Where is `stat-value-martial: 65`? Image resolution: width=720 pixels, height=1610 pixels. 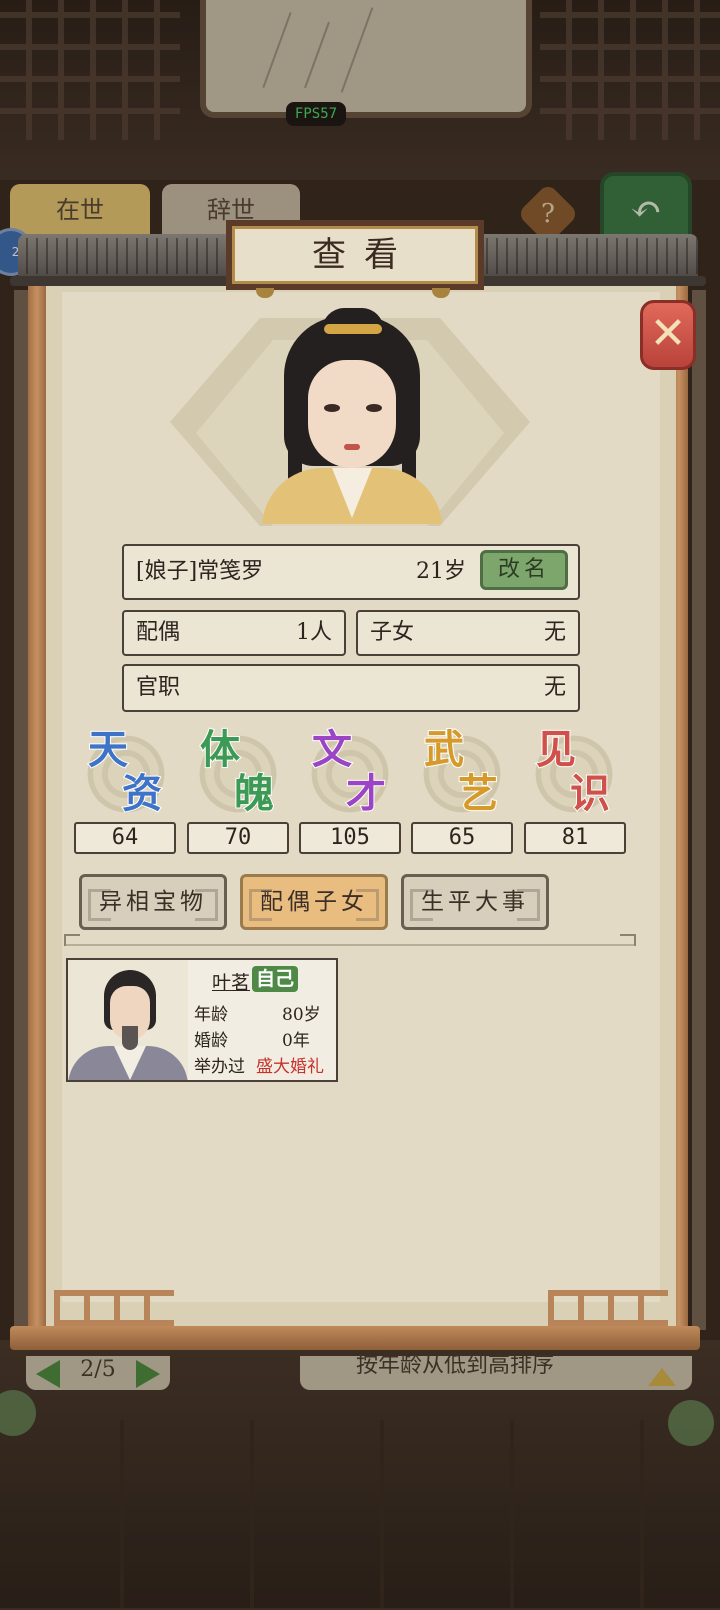 stat-value-martial: 65 is located at coordinates (462, 838).